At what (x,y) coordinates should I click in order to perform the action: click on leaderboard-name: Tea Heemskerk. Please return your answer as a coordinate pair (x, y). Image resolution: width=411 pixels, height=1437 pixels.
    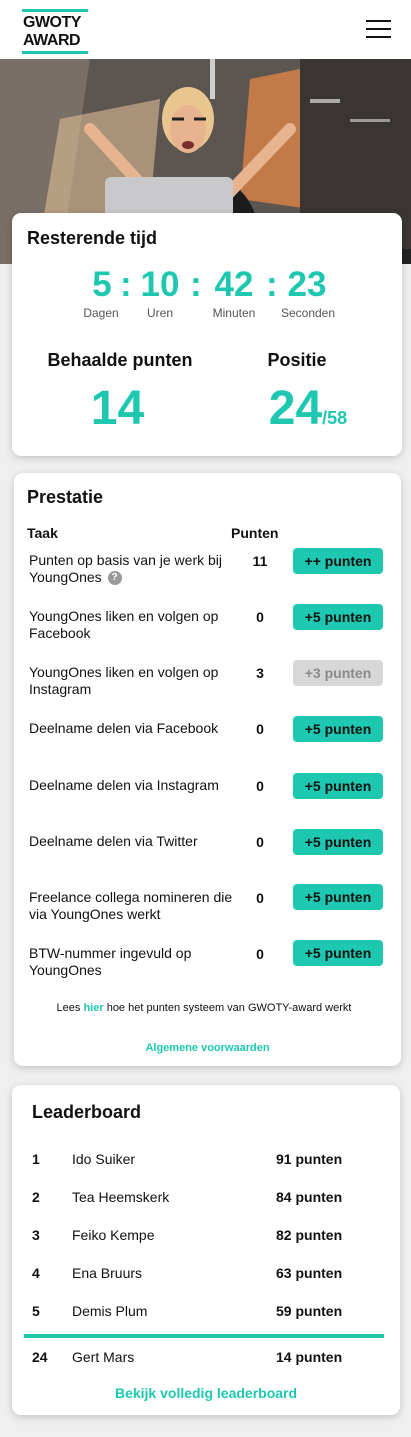
    Looking at the image, I should click on (121, 1197).